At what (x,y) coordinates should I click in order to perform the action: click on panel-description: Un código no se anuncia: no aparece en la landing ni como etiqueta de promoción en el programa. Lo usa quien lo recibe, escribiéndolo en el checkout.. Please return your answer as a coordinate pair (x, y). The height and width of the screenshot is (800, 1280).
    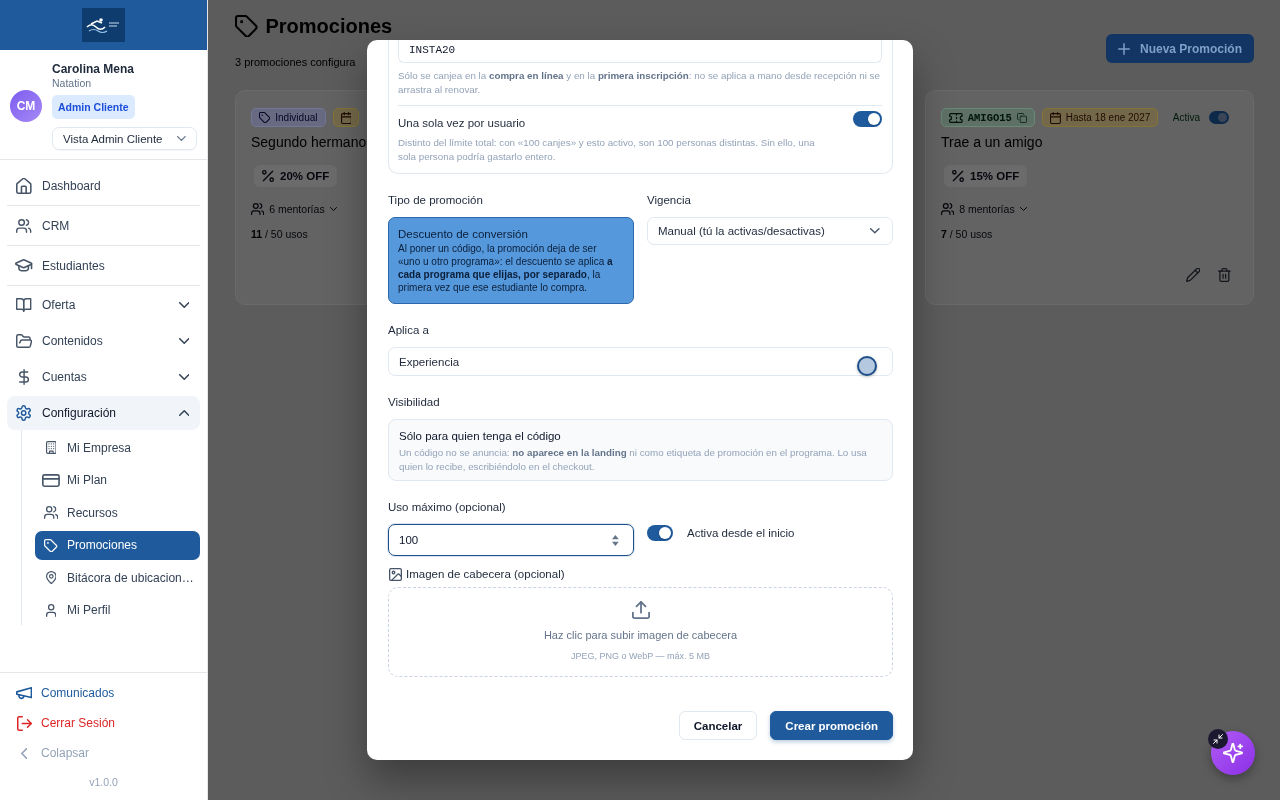
    Looking at the image, I should click on (633, 459).